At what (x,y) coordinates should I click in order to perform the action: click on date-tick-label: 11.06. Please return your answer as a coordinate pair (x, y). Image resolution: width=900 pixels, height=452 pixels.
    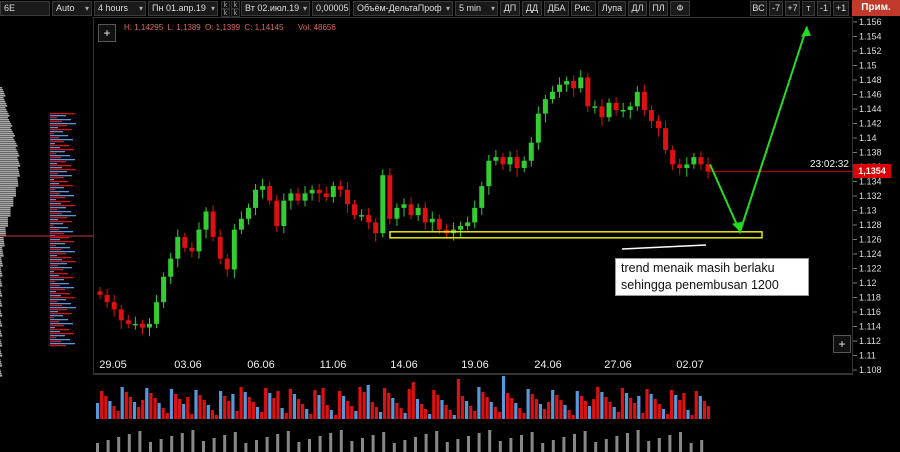
    Looking at the image, I should click on (333, 365).